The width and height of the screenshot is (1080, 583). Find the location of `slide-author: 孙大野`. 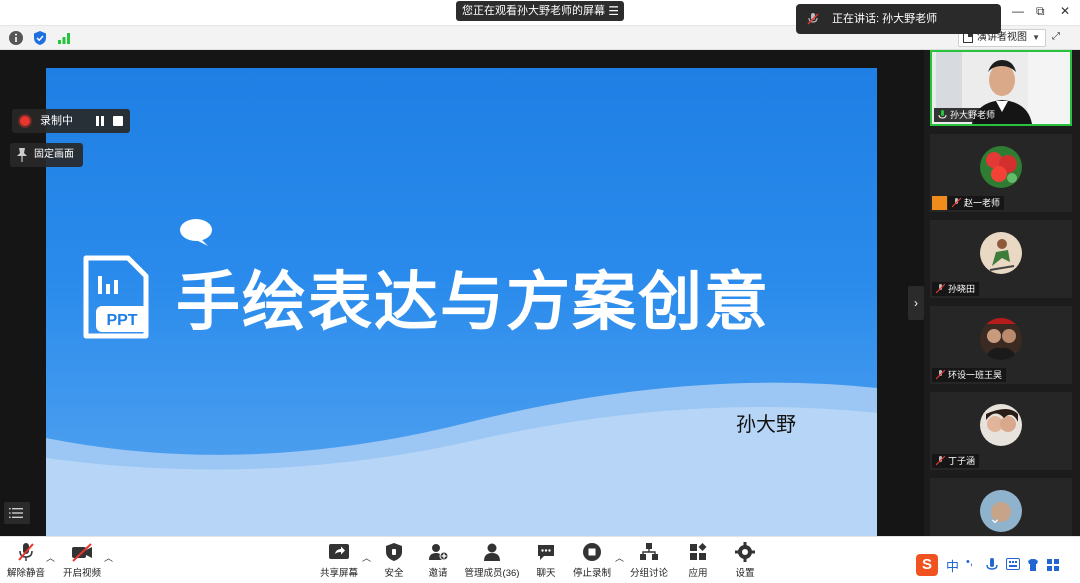

slide-author: 孙大野 is located at coordinates (766, 425).